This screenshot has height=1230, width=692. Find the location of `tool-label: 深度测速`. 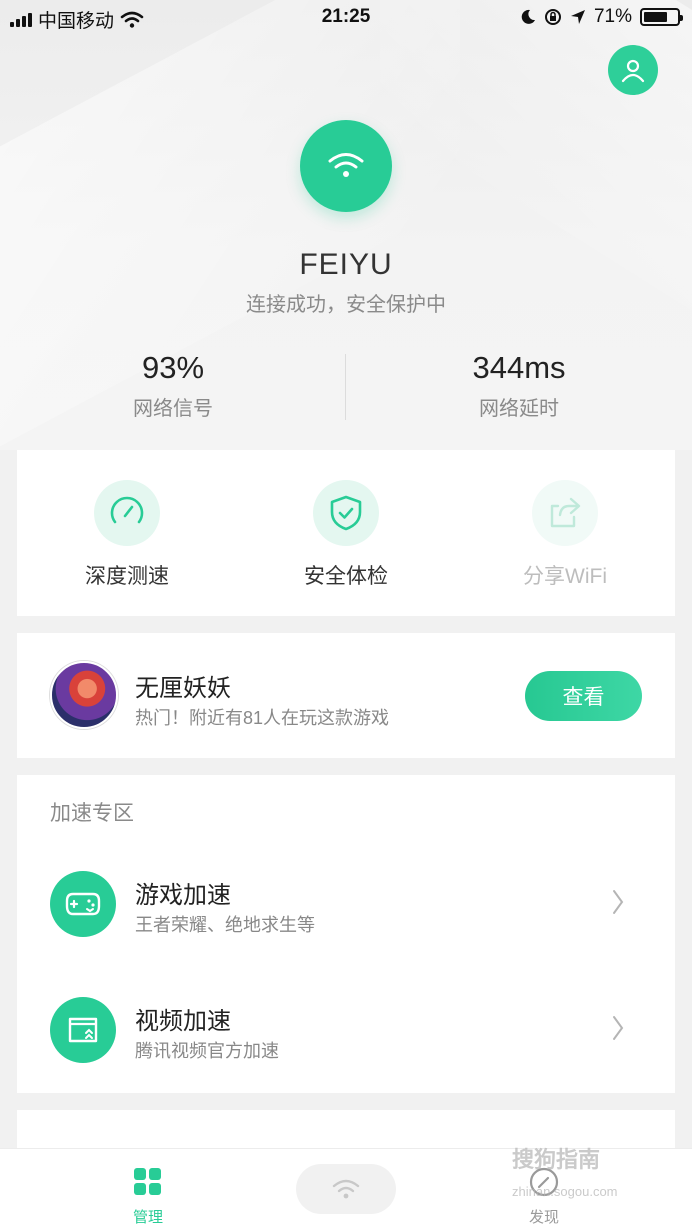

tool-label: 深度测速 is located at coordinates (127, 576).